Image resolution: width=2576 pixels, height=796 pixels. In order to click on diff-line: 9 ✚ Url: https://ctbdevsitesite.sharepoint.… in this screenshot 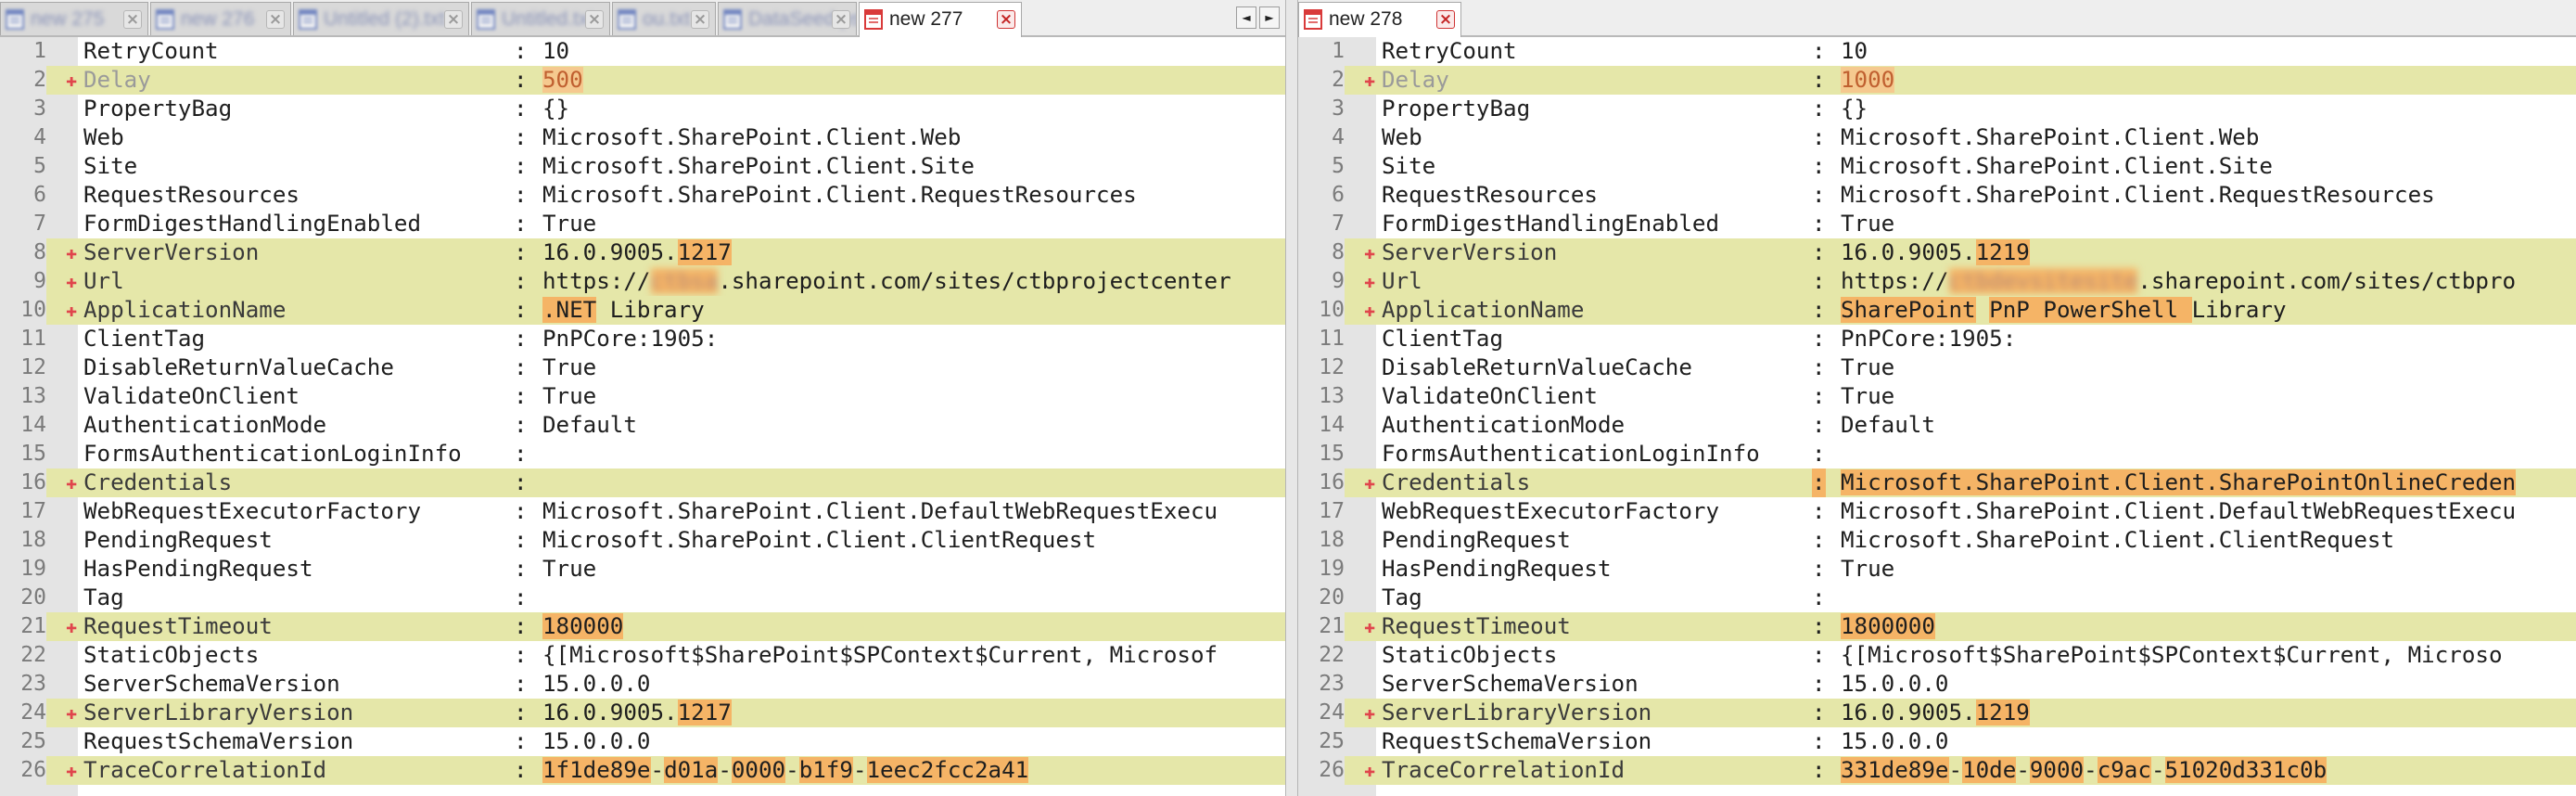, I will do `click(1937, 281)`.